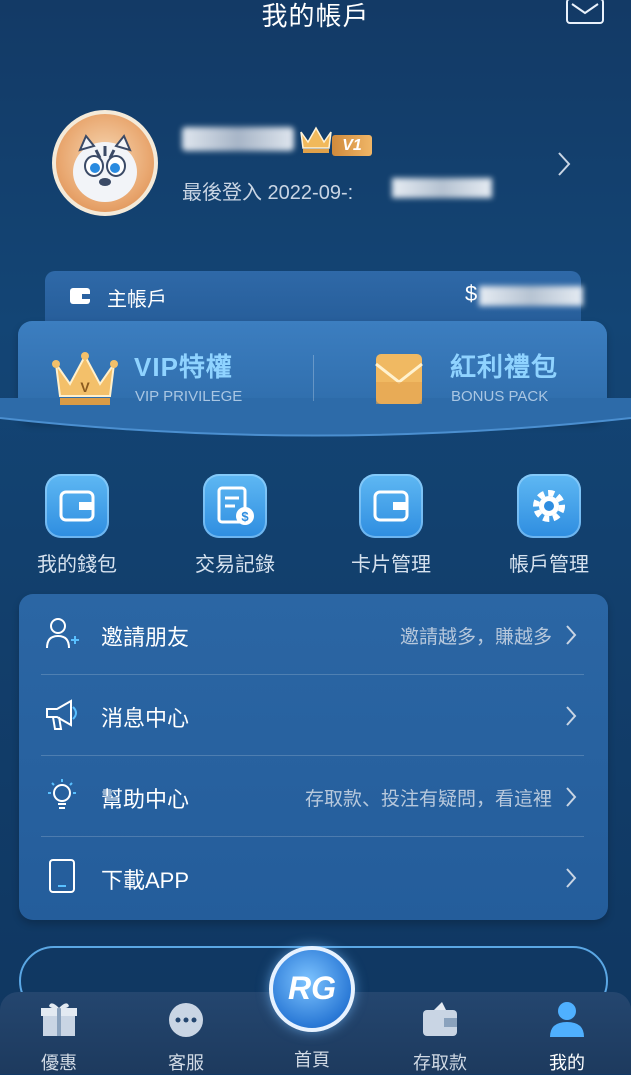  I want to click on menu-item-help-center: 幫助中心 存取款、投注有疑問，看這裡, so click(313, 796).